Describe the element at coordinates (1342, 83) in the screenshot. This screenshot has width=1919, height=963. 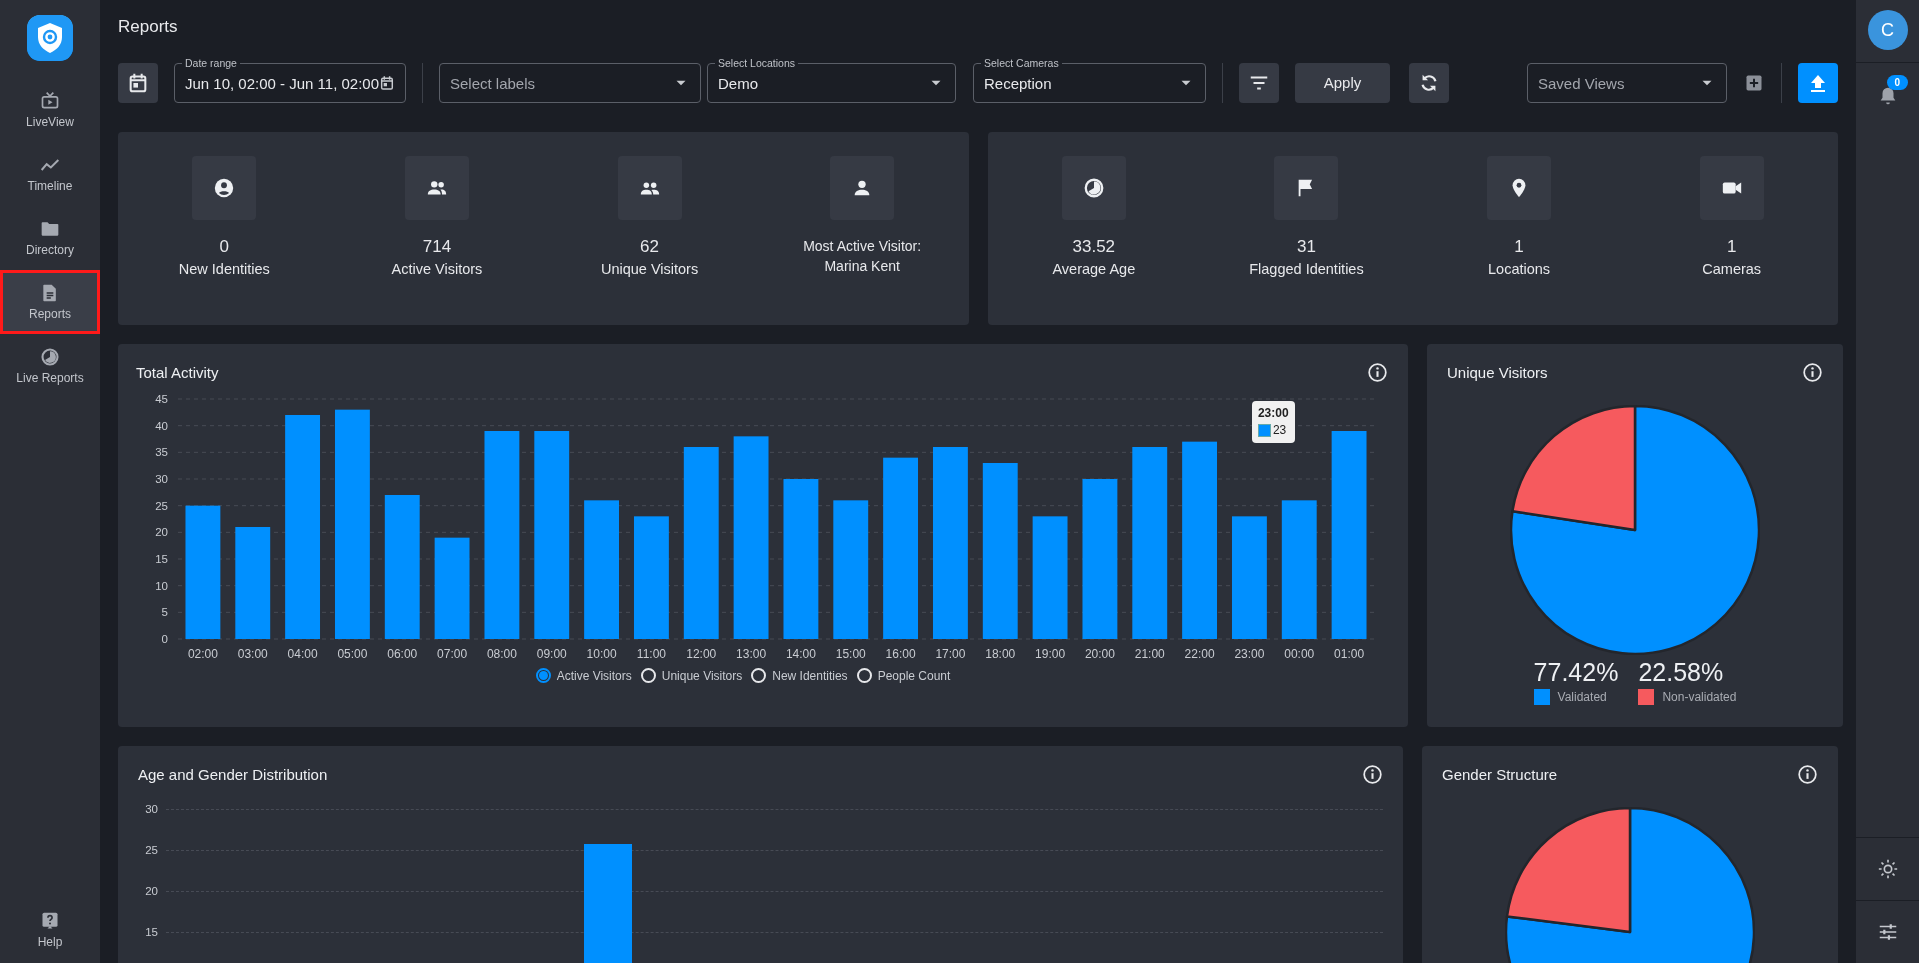
I see `apply-button: Apply` at that location.